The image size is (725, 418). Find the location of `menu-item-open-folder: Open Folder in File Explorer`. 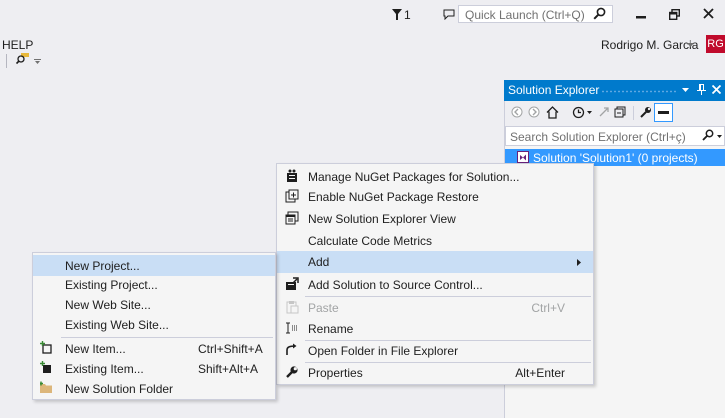

menu-item-open-folder: Open Folder in File Explorer is located at coordinates (435, 351).